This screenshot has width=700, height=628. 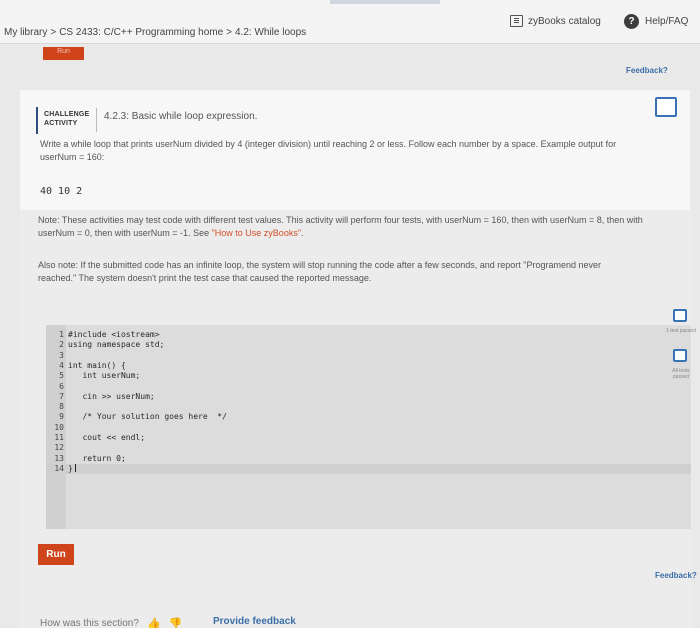 I want to click on line-number: 9, so click(x=61, y=417).